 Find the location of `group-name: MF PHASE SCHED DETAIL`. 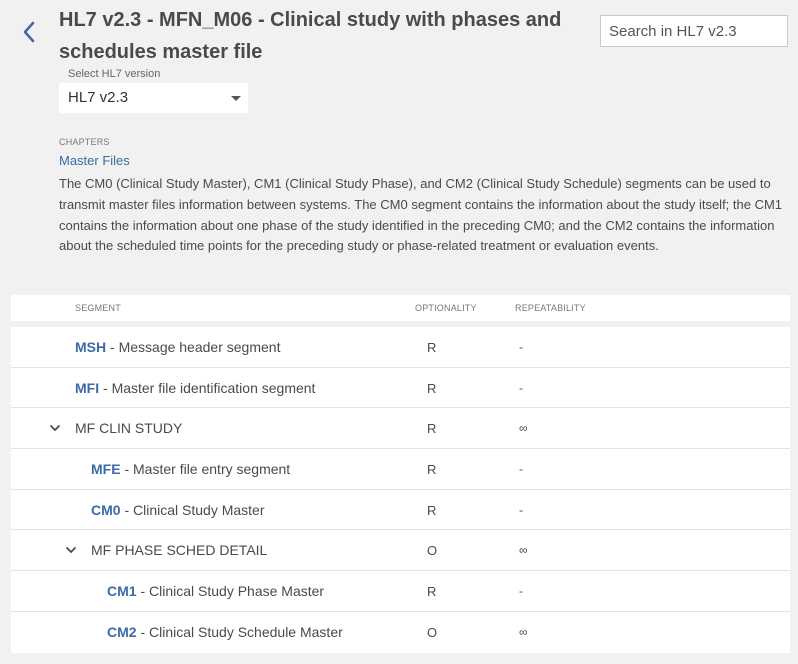

group-name: MF PHASE SCHED DETAIL is located at coordinates (179, 550).